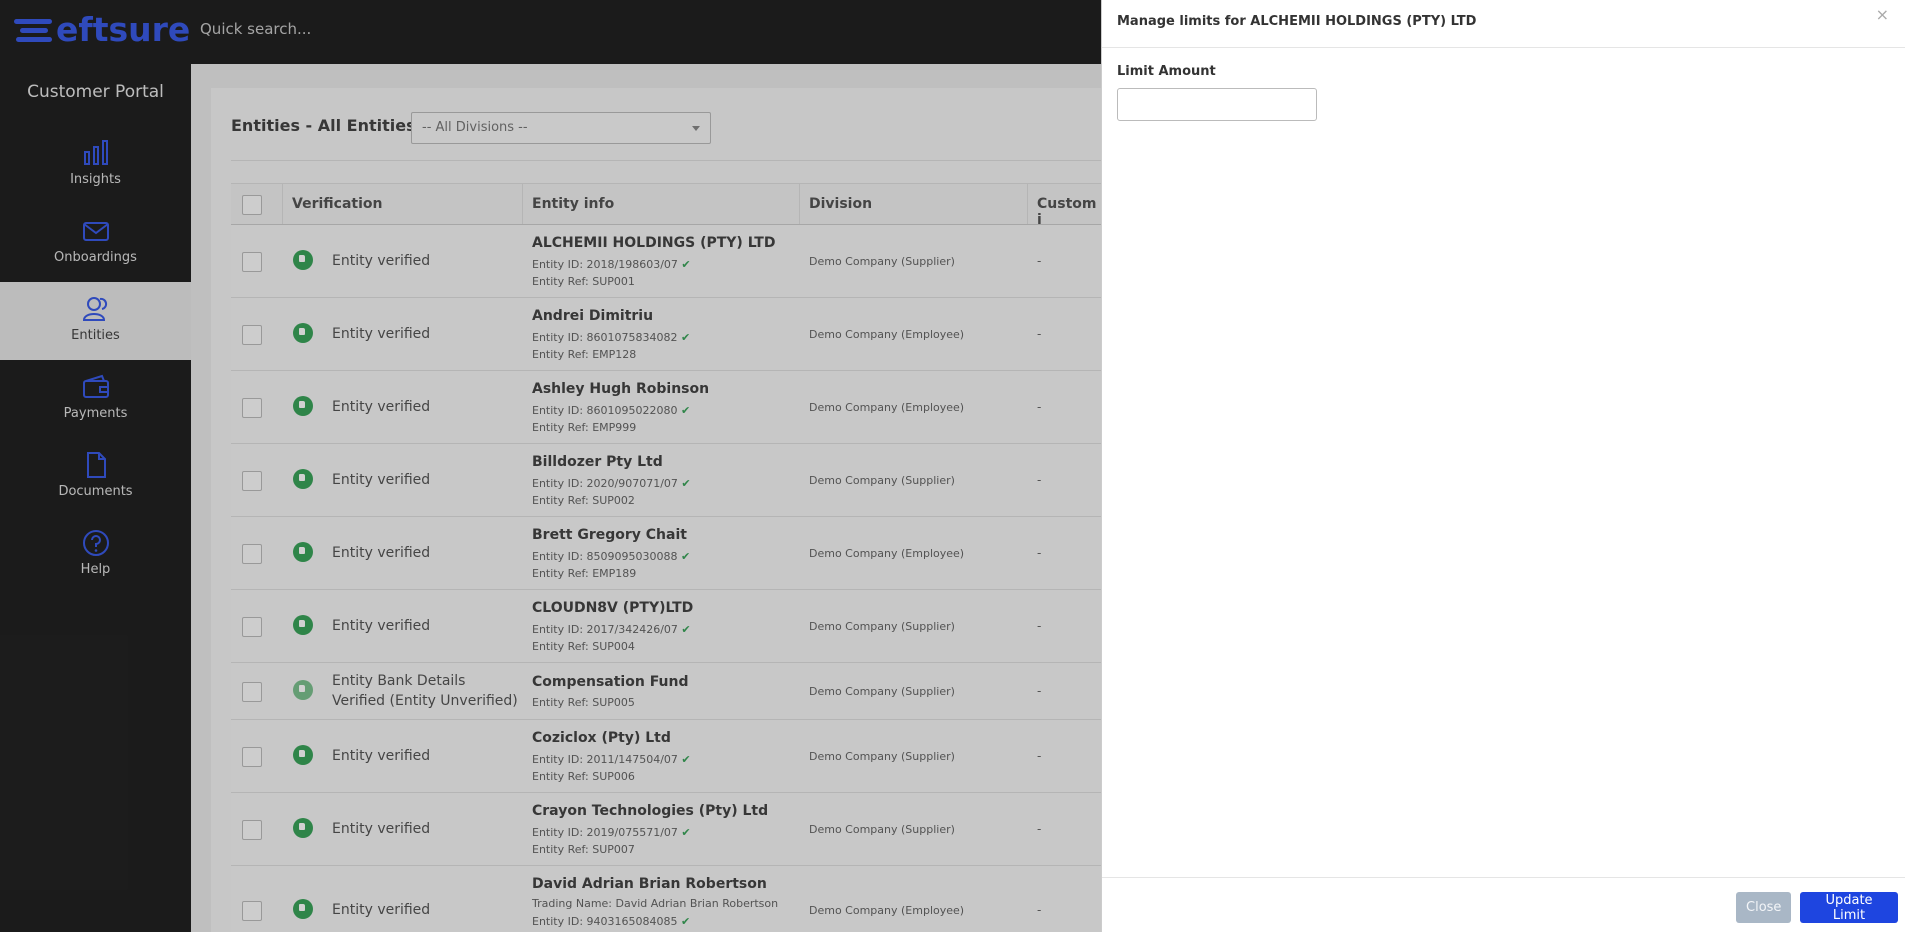 The width and height of the screenshot is (1905, 932). What do you see at coordinates (666, 160) in the screenshot?
I see `divider` at bounding box center [666, 160].